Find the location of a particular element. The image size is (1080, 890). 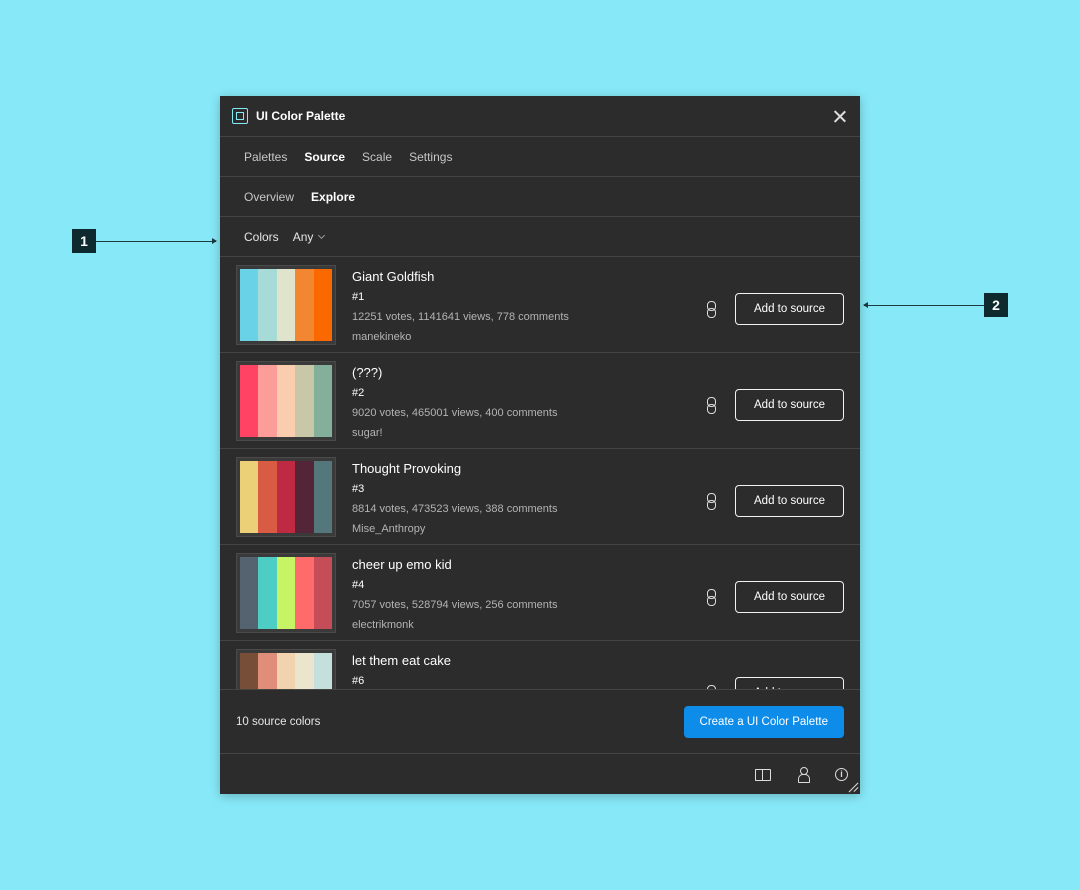

resize-handle-icon is located at coordinates (853, 787).